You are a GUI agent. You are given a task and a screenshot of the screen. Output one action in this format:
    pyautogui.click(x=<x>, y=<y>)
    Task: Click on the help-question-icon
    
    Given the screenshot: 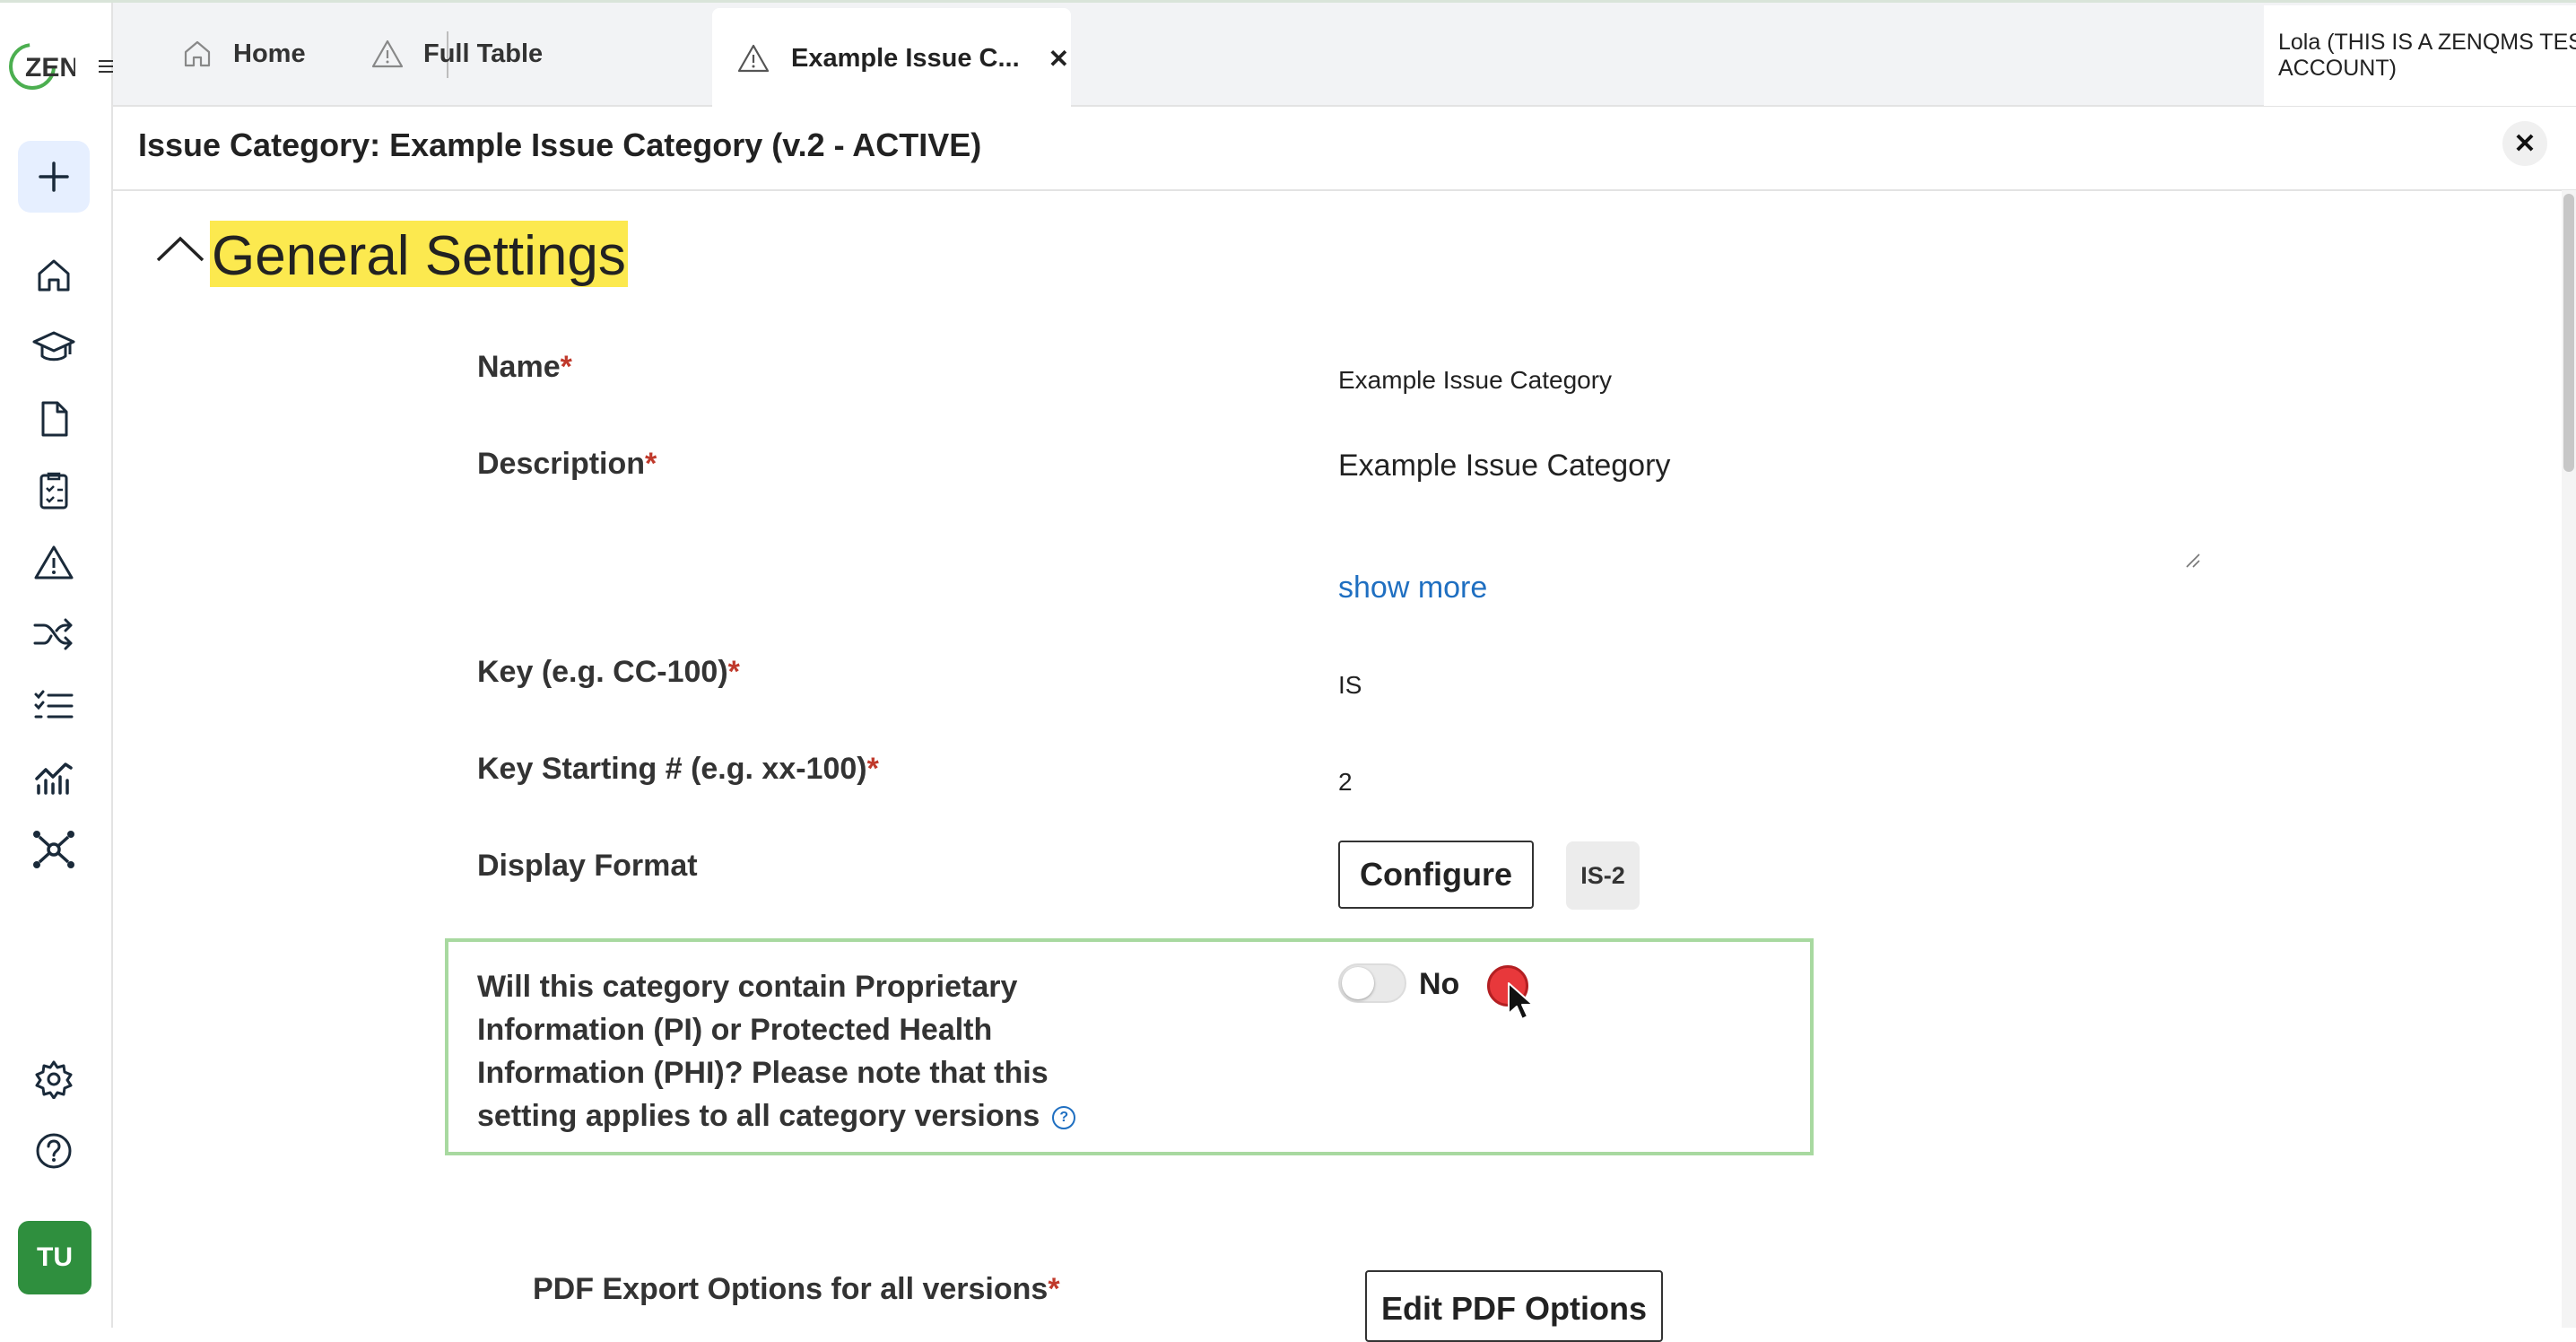 What is the action you would take?
    pyautogui.click(x=54, y=1151)
    